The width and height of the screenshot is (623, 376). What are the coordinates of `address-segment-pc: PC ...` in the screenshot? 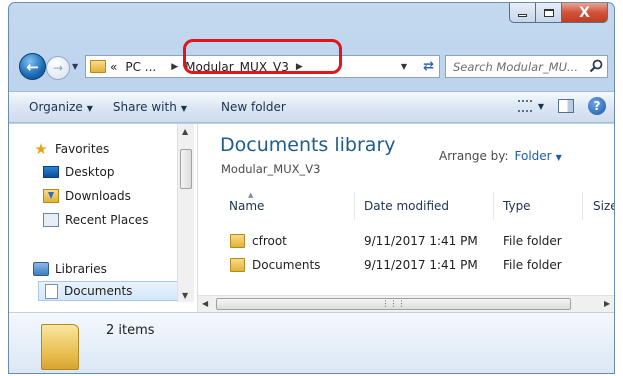 It's located at (140, 67).